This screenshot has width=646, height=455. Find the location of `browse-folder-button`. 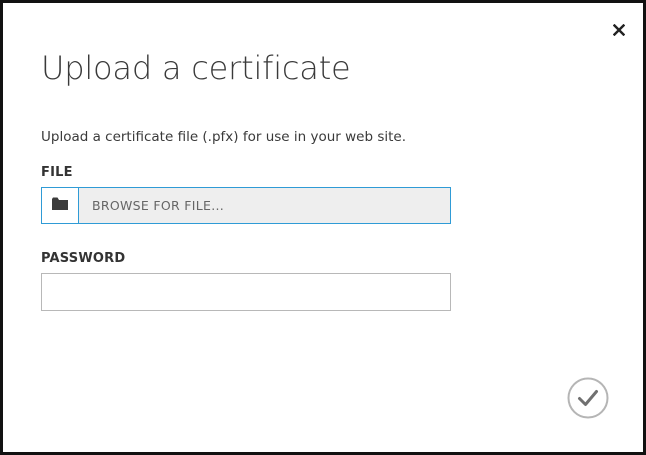

browse-folder-button is located at coordinates (60, 205).